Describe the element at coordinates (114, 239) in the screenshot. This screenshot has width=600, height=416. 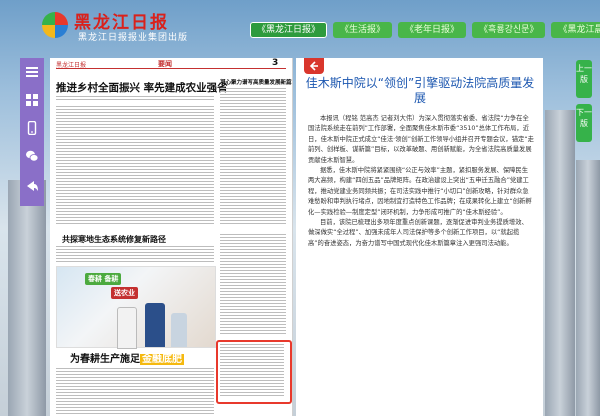
I see `headline-ecosystem: 共探寒地生态系统修复新路径` at that location.